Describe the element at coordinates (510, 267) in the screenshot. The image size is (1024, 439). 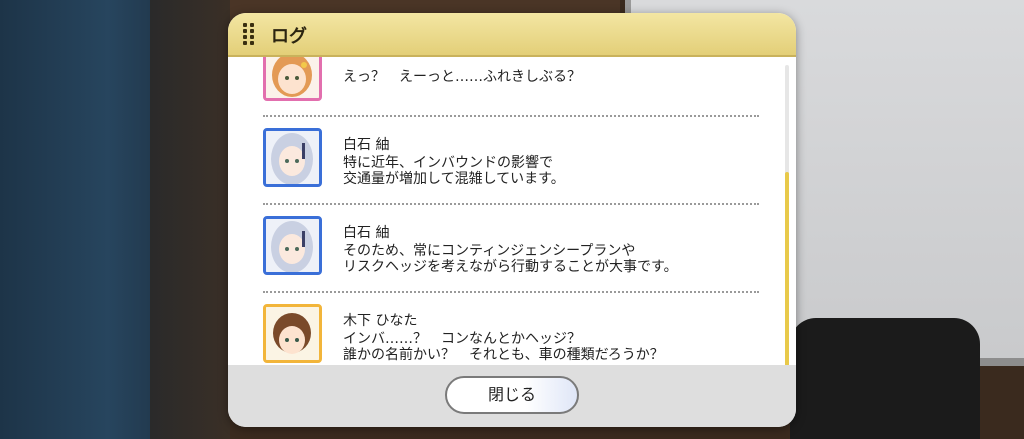
I see `dialogue-line: リスクヘッジを考えながら行動することが大事です。` at that location.